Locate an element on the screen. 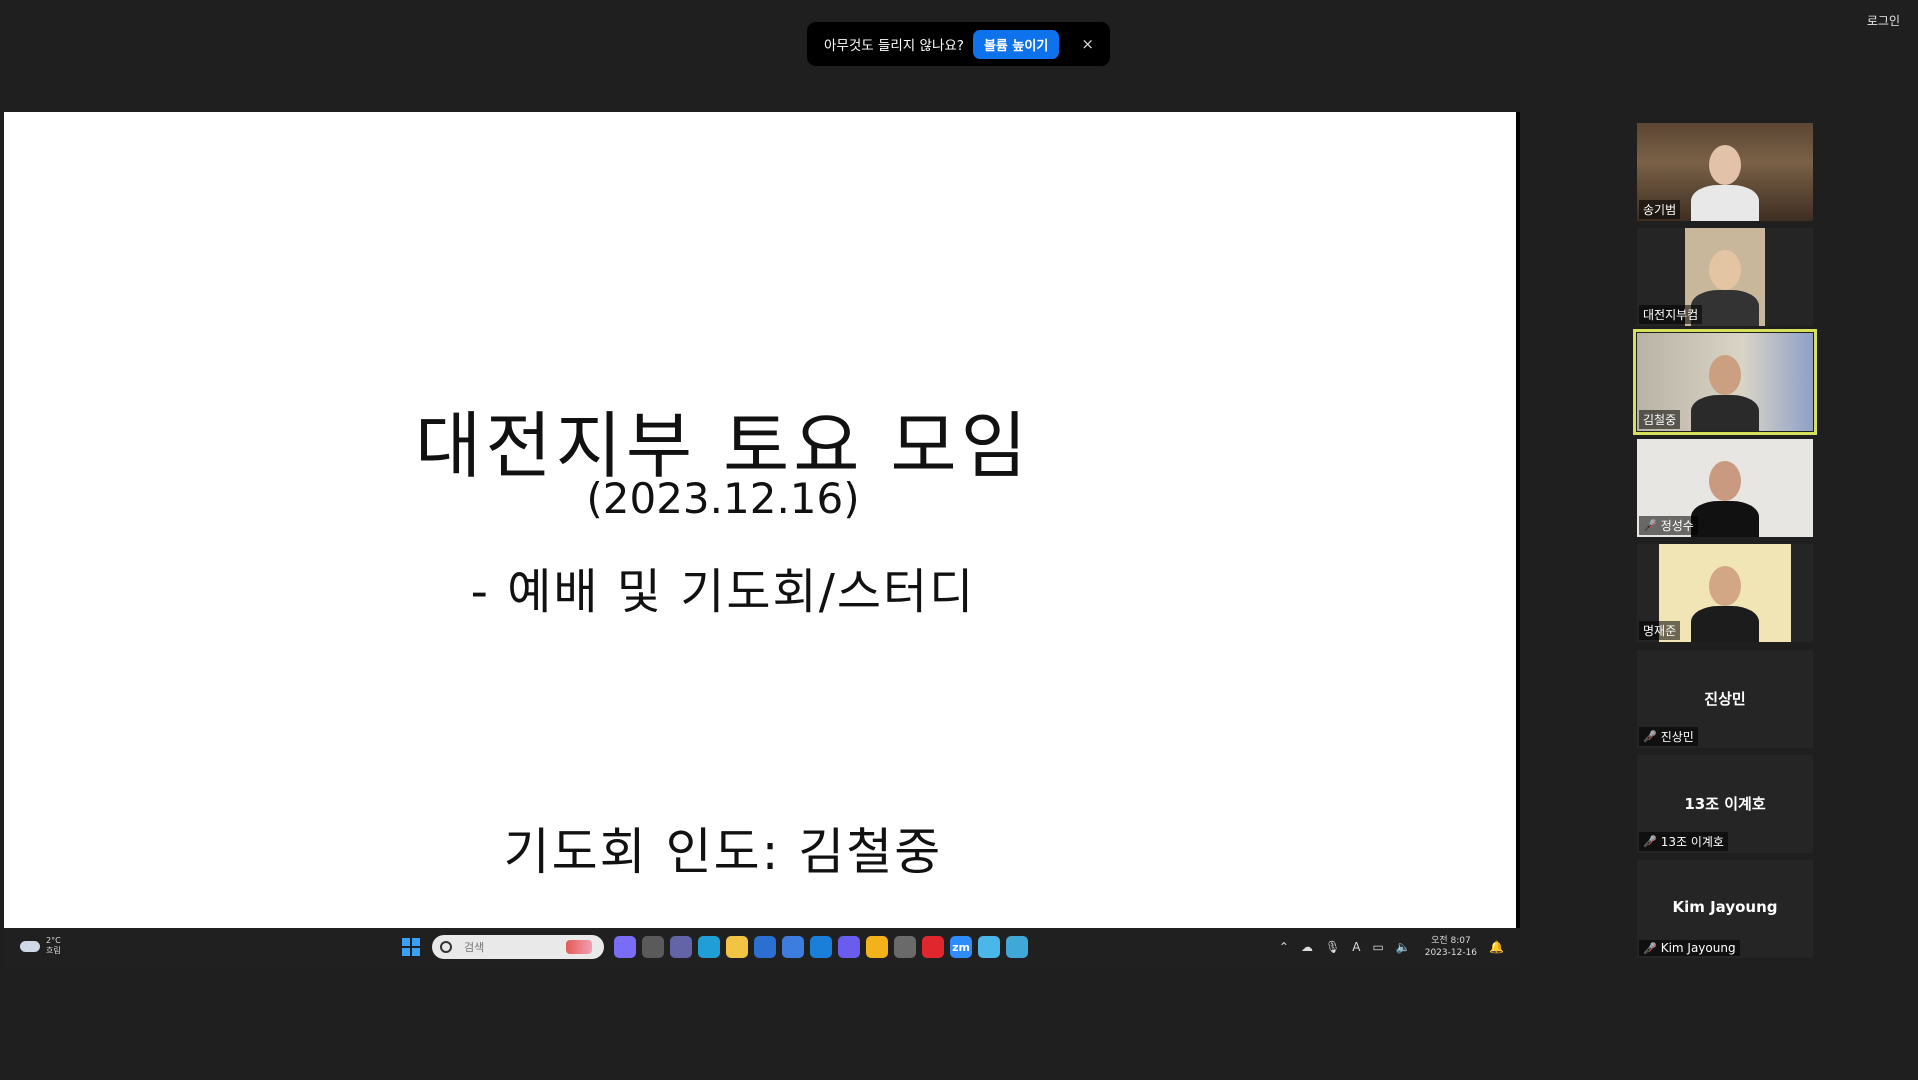 This screenshot has height=1080, width=1918. chevron-up-icon: ⌃ is located at coordinates (1284, 947).